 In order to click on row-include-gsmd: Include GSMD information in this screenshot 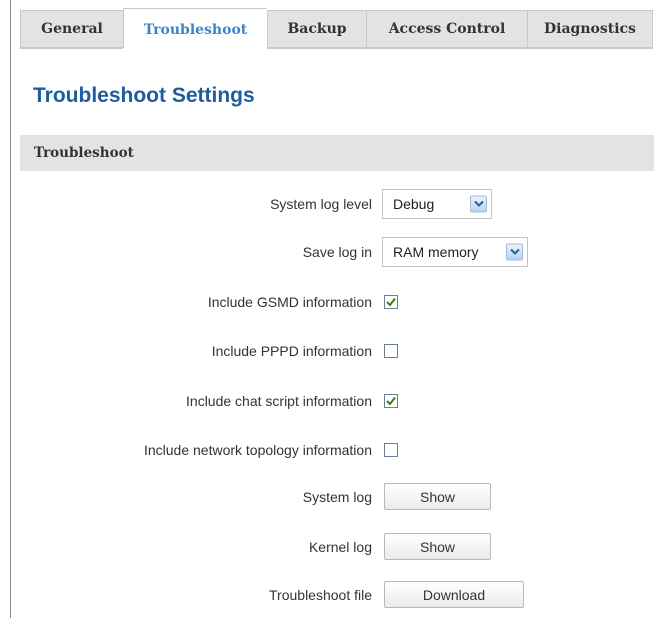, I will do `click(327, 302)`.